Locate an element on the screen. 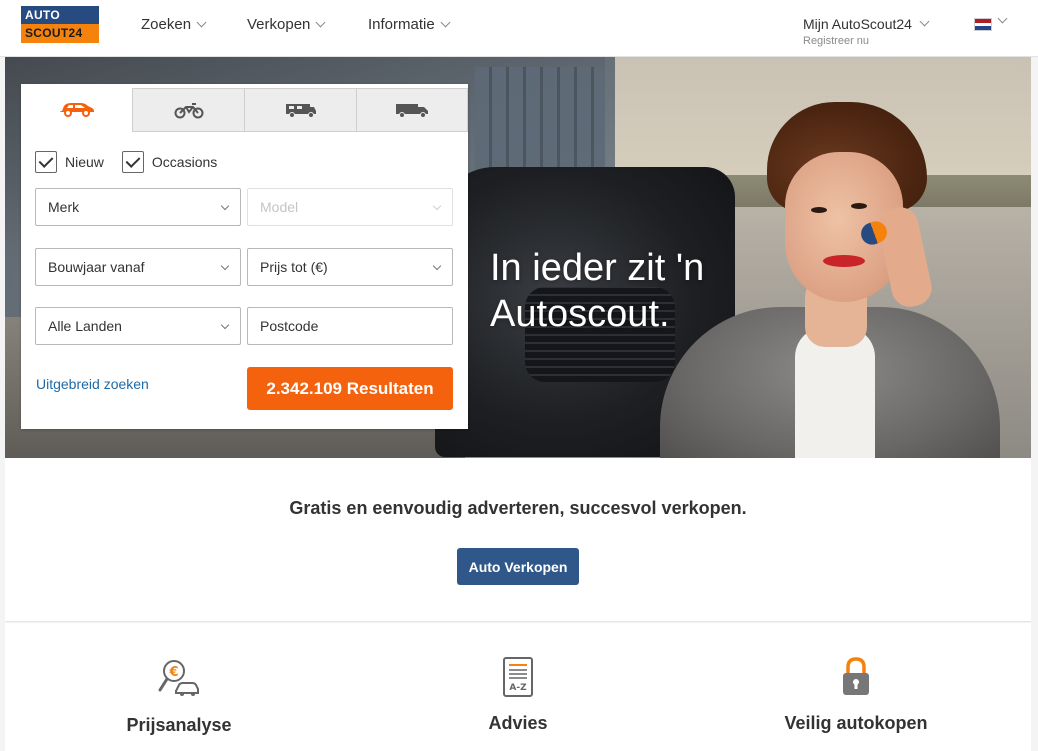  make-select-value: Merk is located at coordinates (64, 207).